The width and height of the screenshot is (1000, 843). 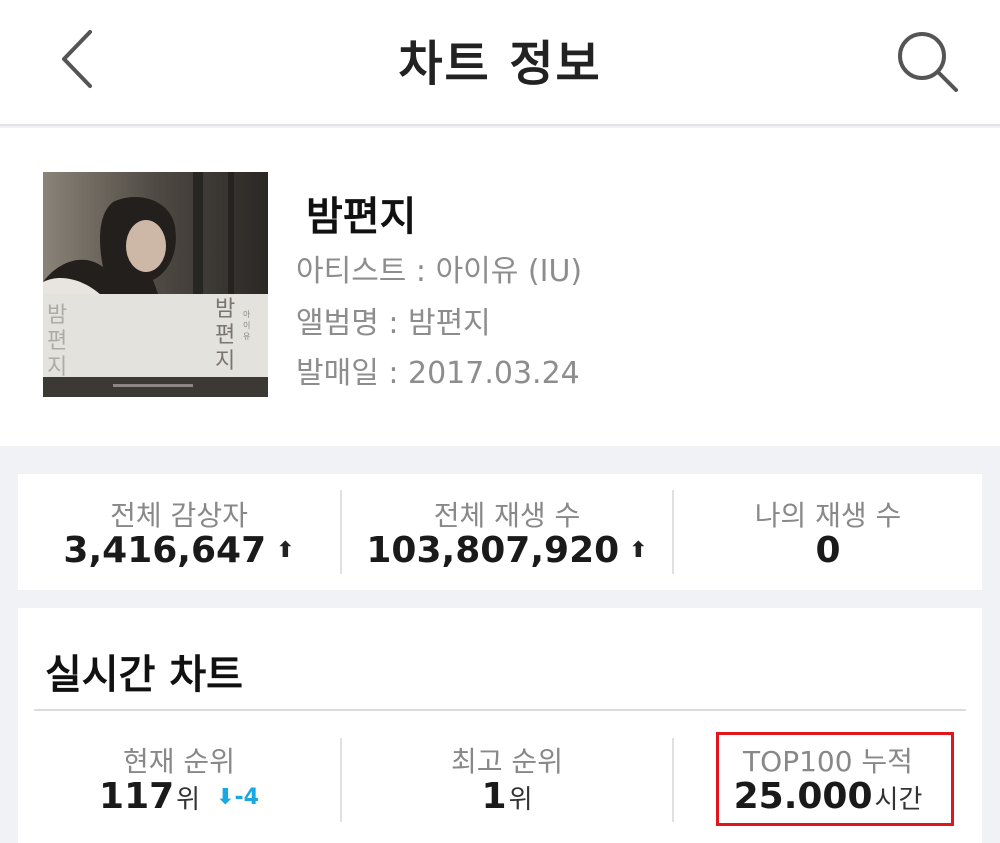 What do you see at coordinates (439, 268) in the screenshot?
I see `artist-info: 아티스트 : 아이유 (IU)` at bounding box center [439, 268].